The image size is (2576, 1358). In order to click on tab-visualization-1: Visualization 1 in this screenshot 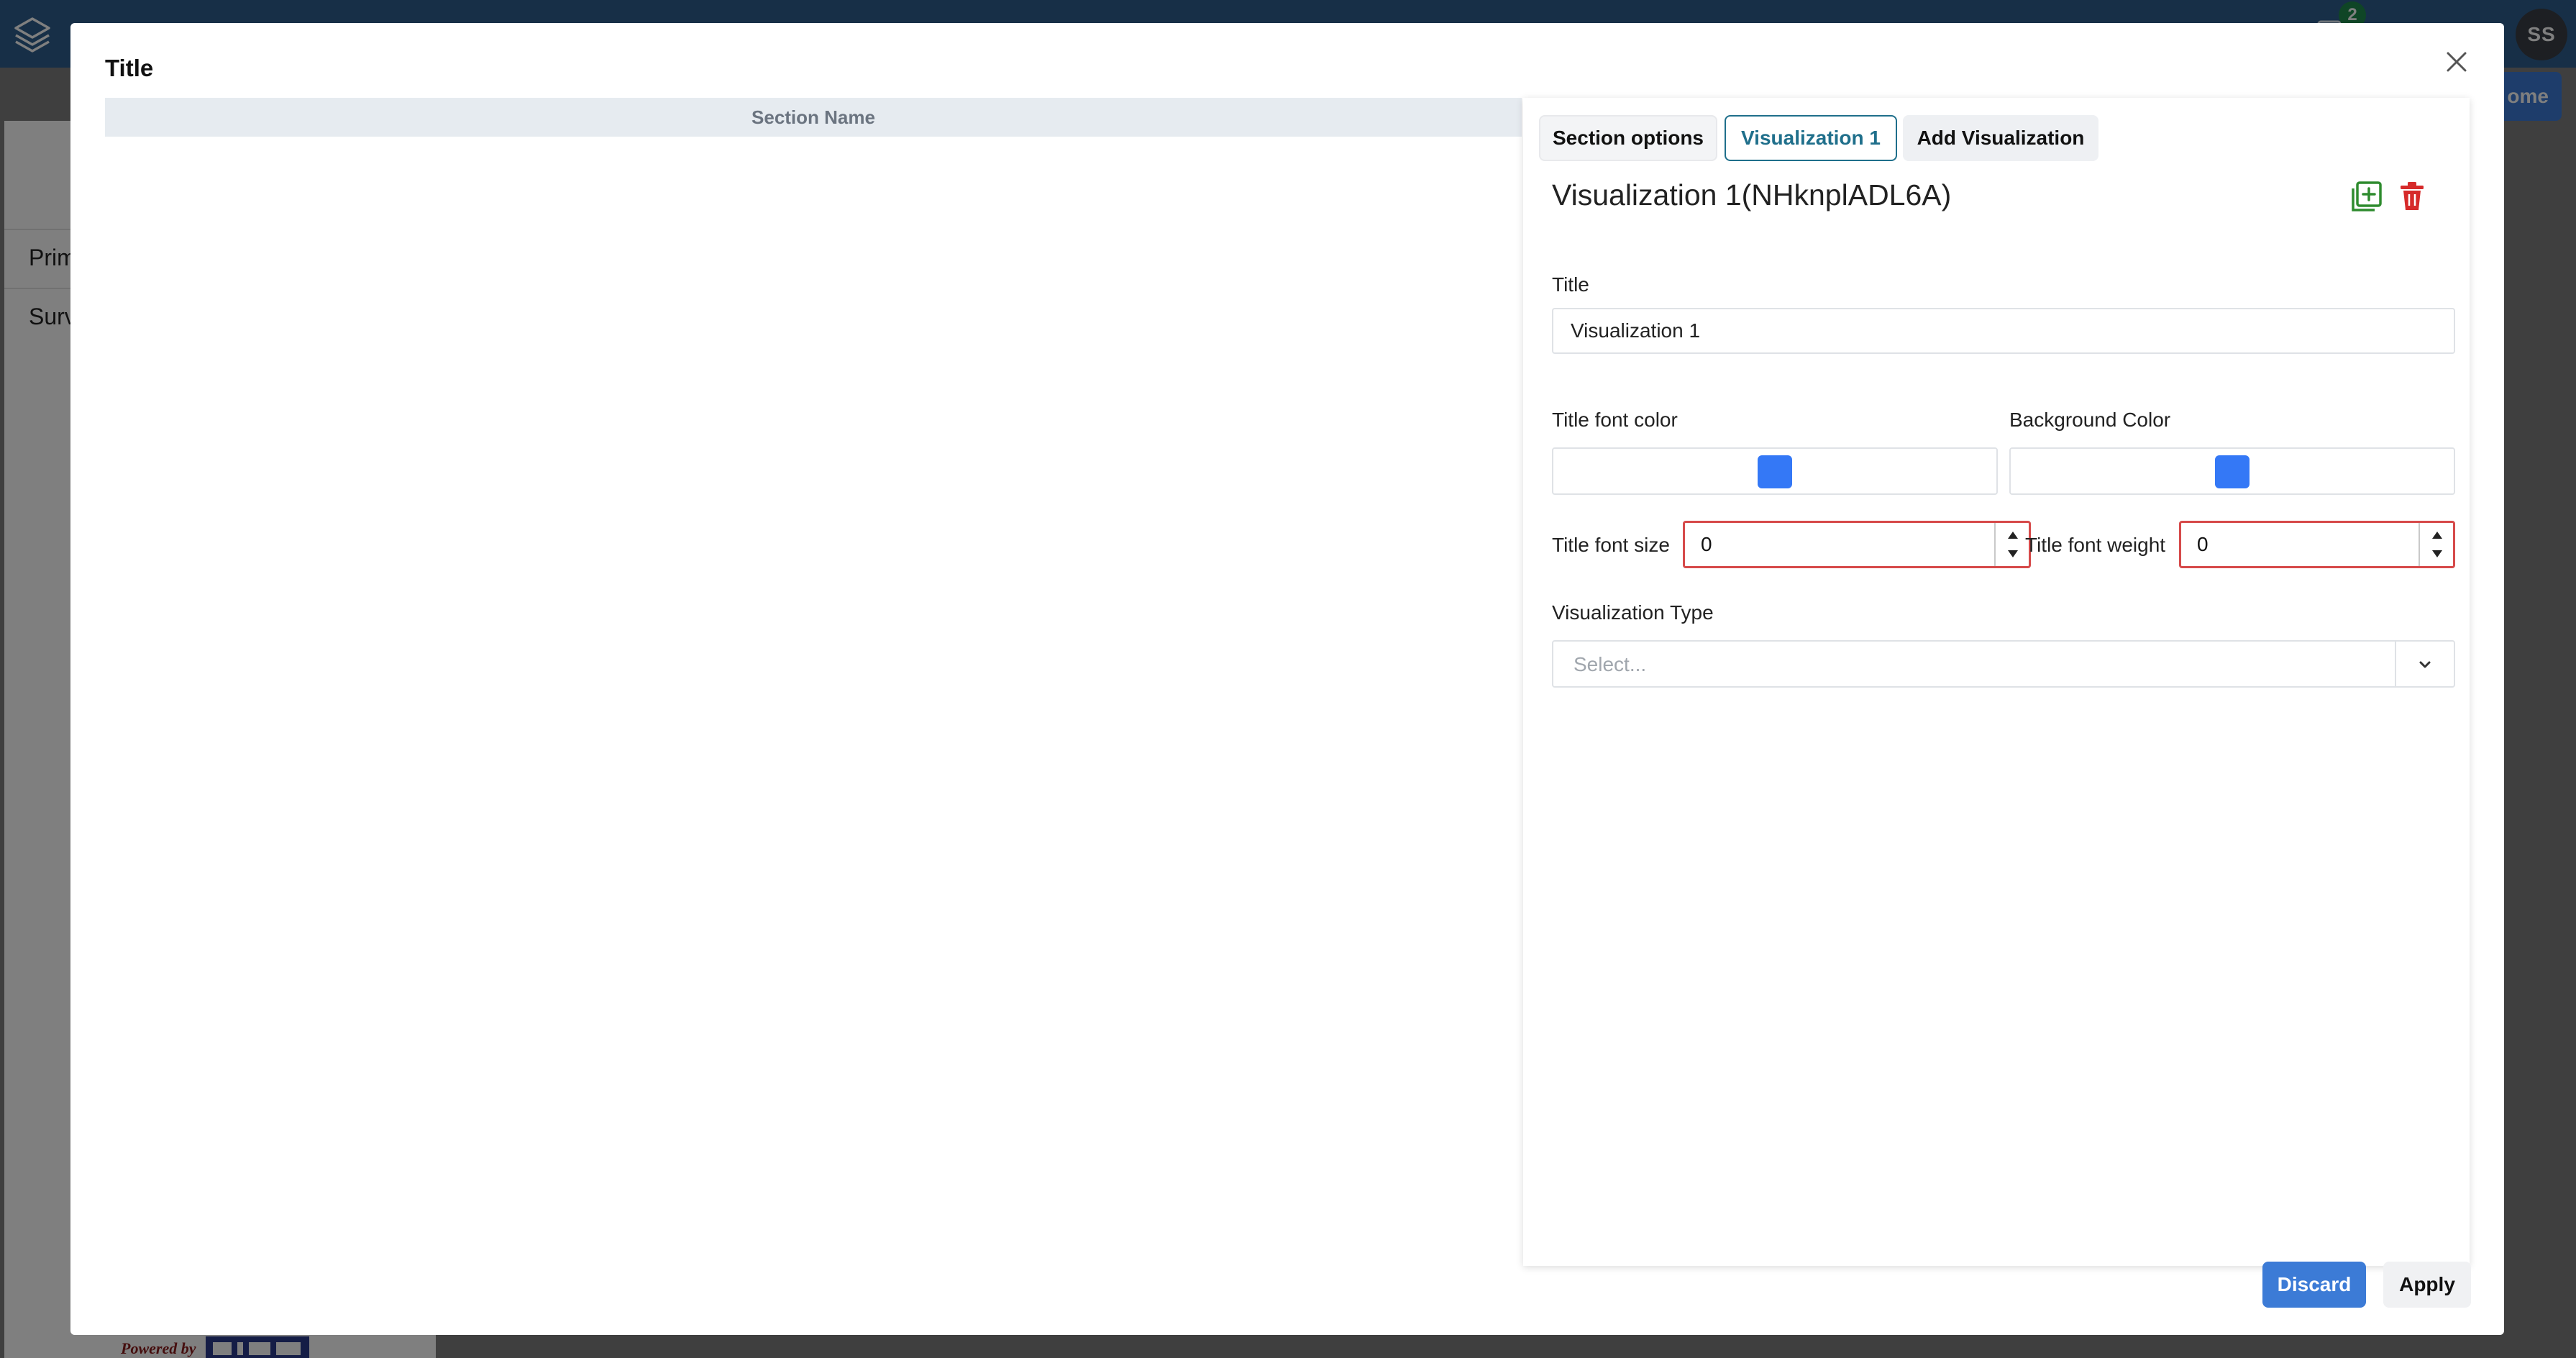, I will do `click(1811, 138)`.